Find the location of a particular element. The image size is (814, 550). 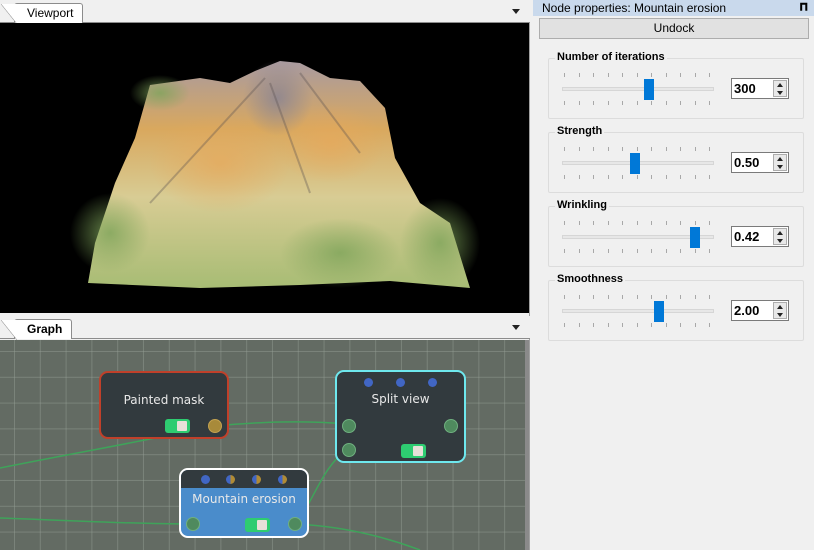

graph-scrollbar is located at coordinates (527, 445).